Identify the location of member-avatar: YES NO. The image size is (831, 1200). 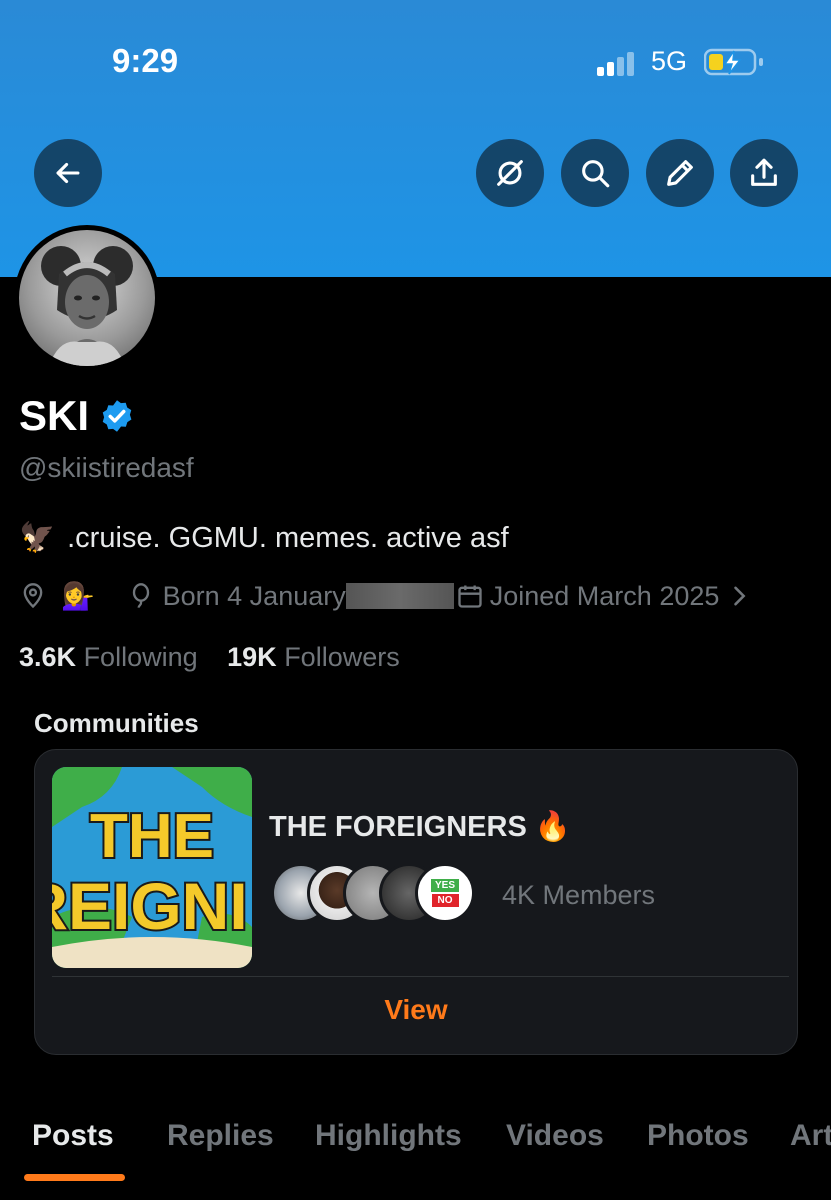
(445, 893).